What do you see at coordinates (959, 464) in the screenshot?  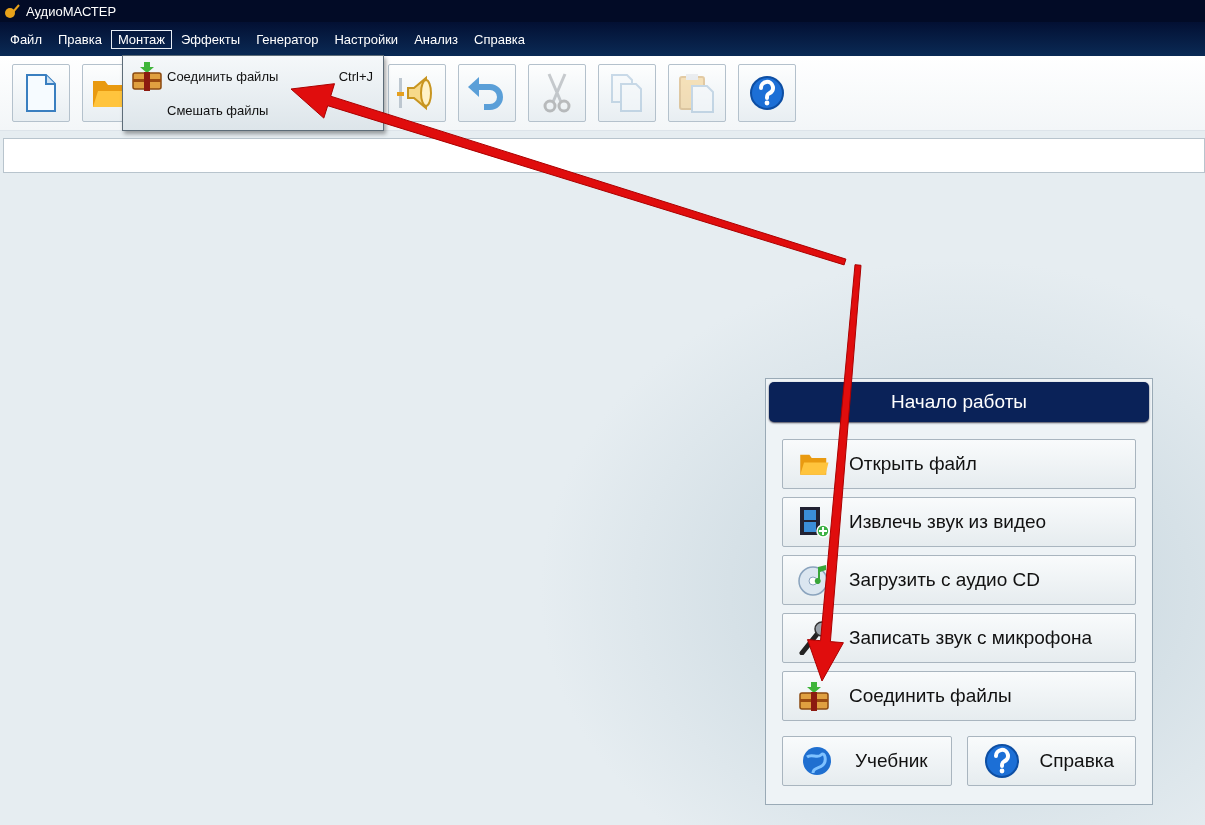 I see `start-action-button: Открыть файл` at bounding box center [959, 464].